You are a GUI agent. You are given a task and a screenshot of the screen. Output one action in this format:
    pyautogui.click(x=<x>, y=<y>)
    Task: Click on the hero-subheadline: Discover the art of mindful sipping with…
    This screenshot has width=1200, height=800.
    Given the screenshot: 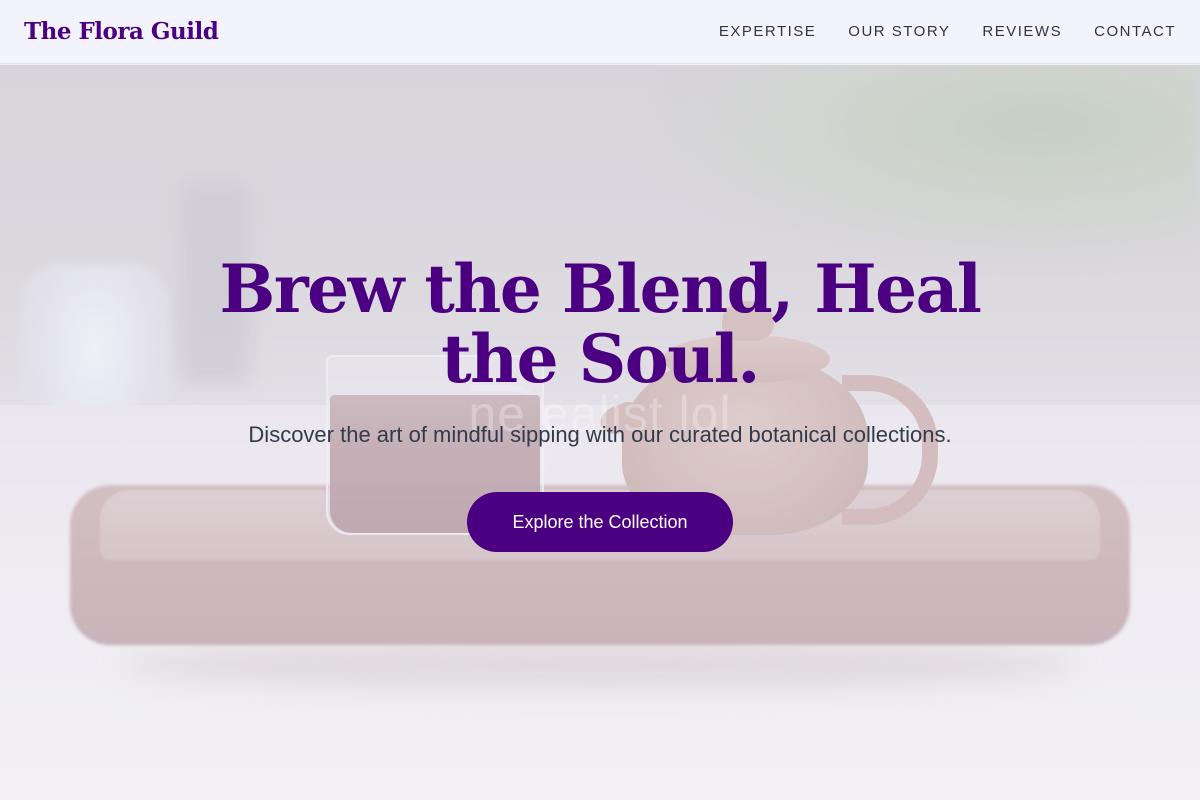 What is the action you would take?
    pyautogui.click(x=600, y=434)
    